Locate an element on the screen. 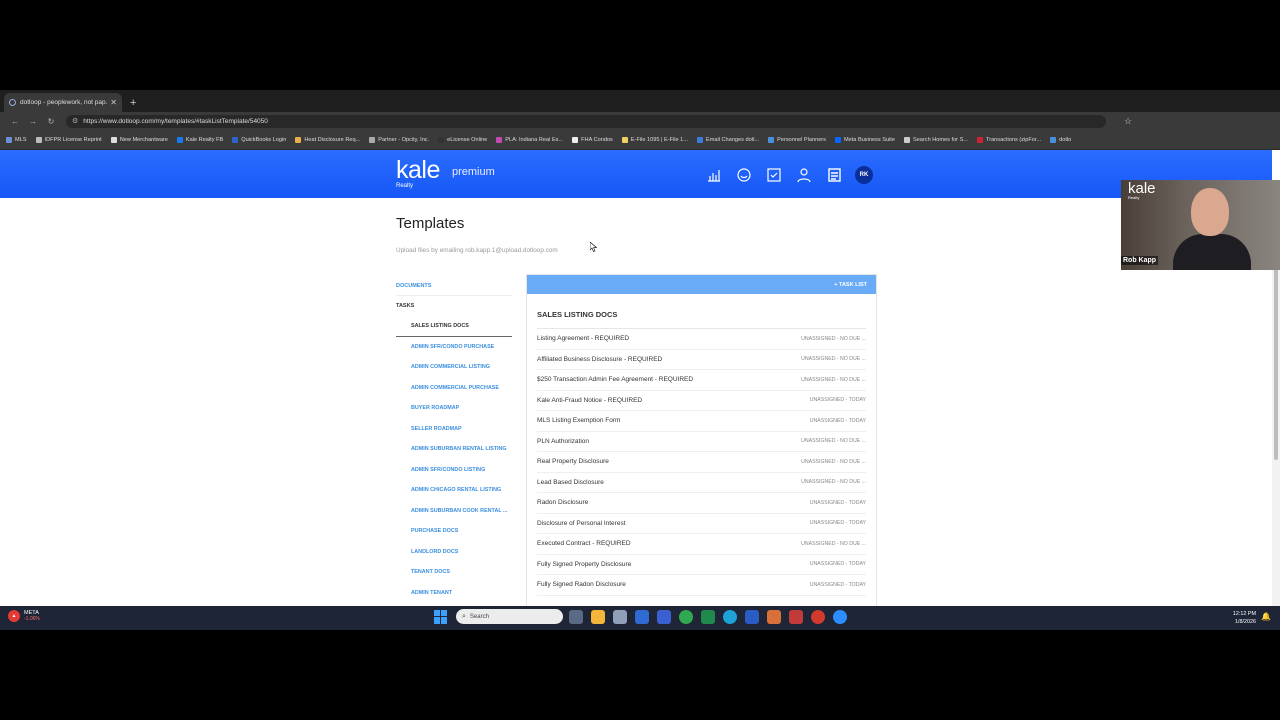 The height and width of the screenshot is (720, 1280). back-icon: ← is located at coordinates (15, 121).